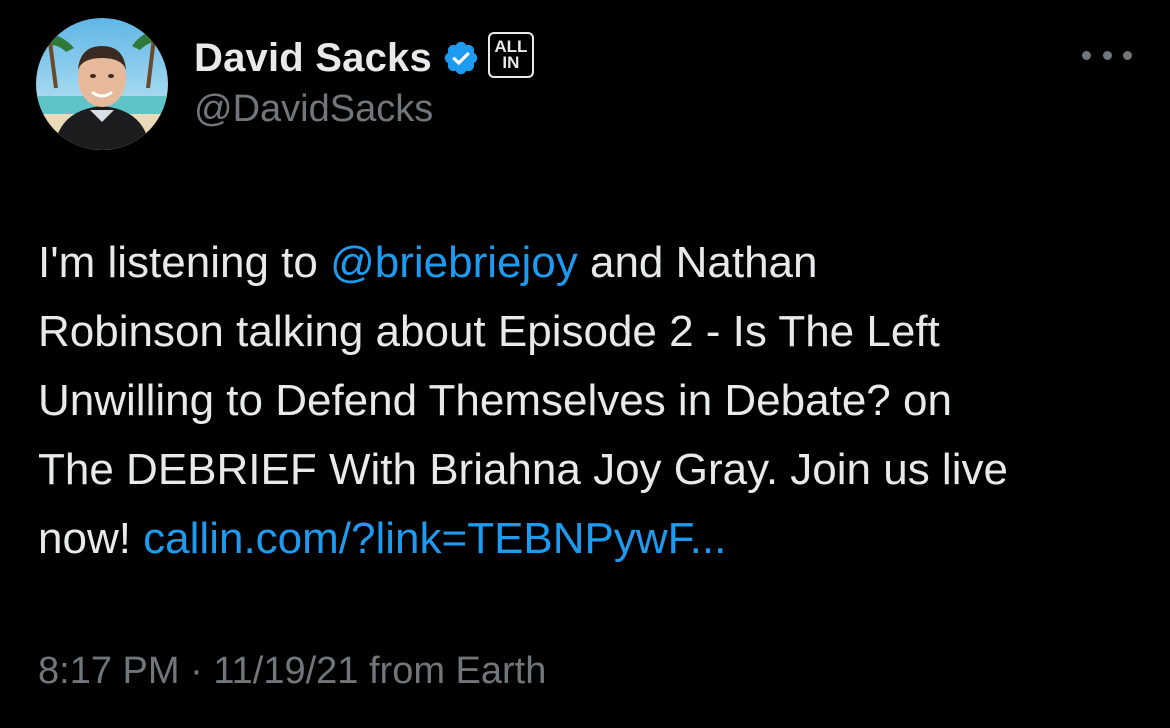 The image size is (1170, 728). Describe the element at coordinates (697, 262) in the screenshot. I see `tweet-text-segment: and Nathan` at that location.